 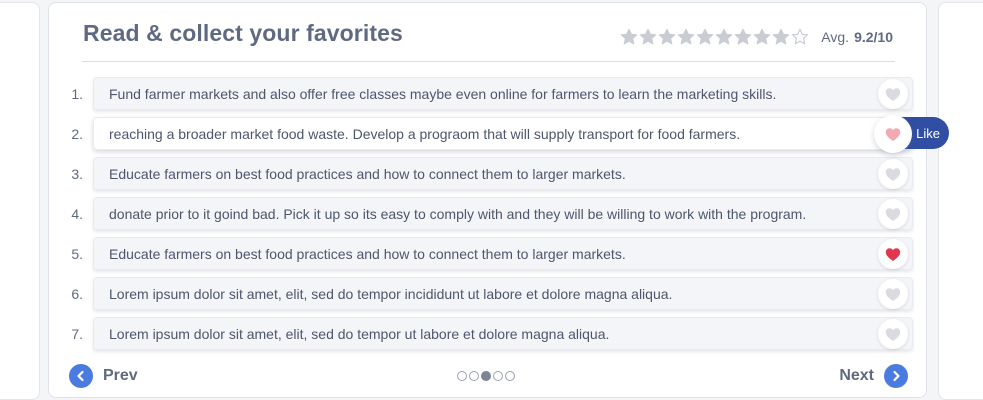 I want to click on avg-value: 9.2/10, so click(x=873, y=37).